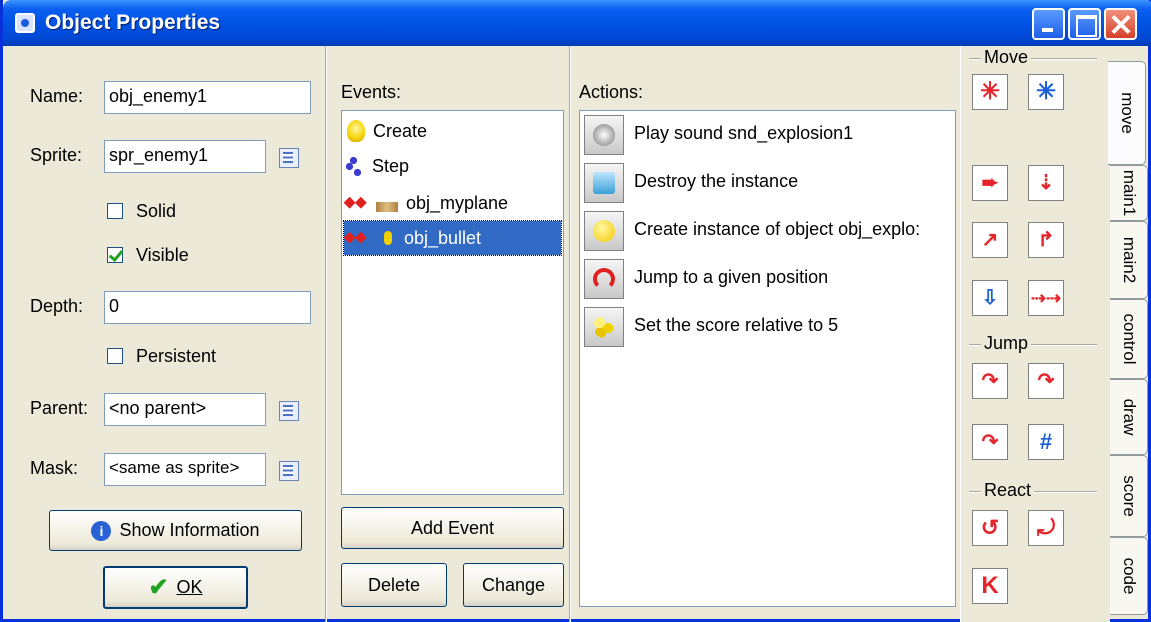 The image size is (1151, 622). I want to click on speaker-icon, so click(604, 135).